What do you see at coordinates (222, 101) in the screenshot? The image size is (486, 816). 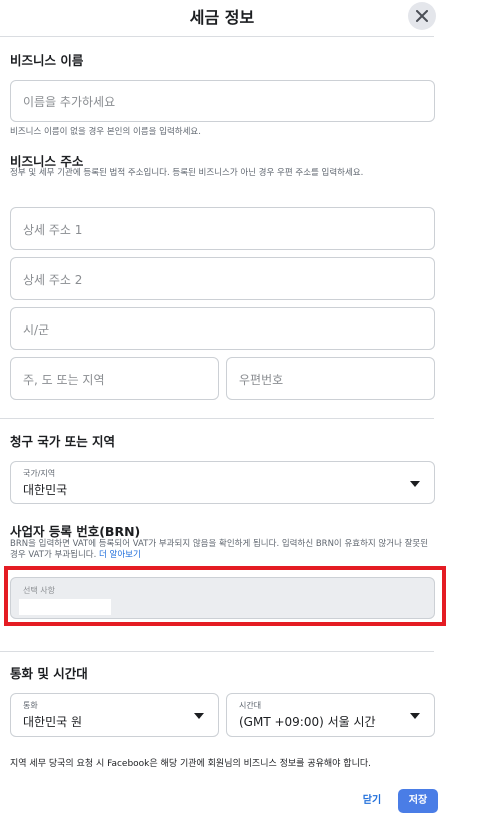 I see `business-name-input: 이름을 추가하세요` at bounding box center [222, 101].